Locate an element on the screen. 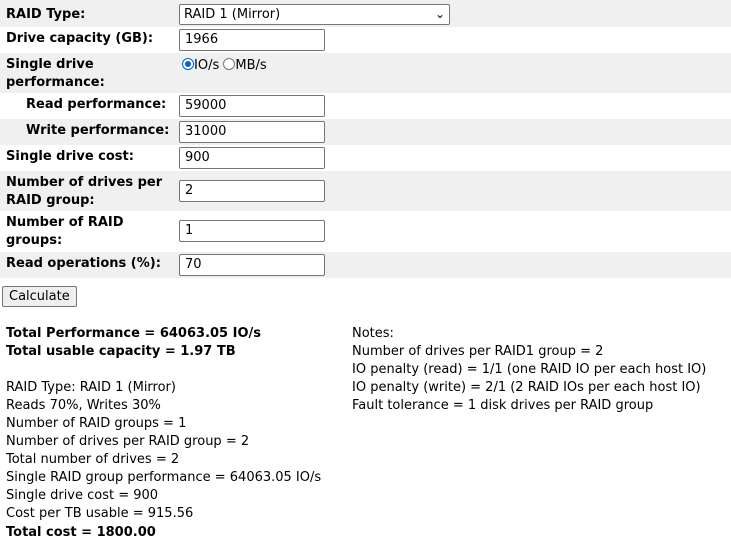 The image size is (731, 546). total-performance: Total Performance = 64063.05 IO/s is located at coordinates (133, 333).